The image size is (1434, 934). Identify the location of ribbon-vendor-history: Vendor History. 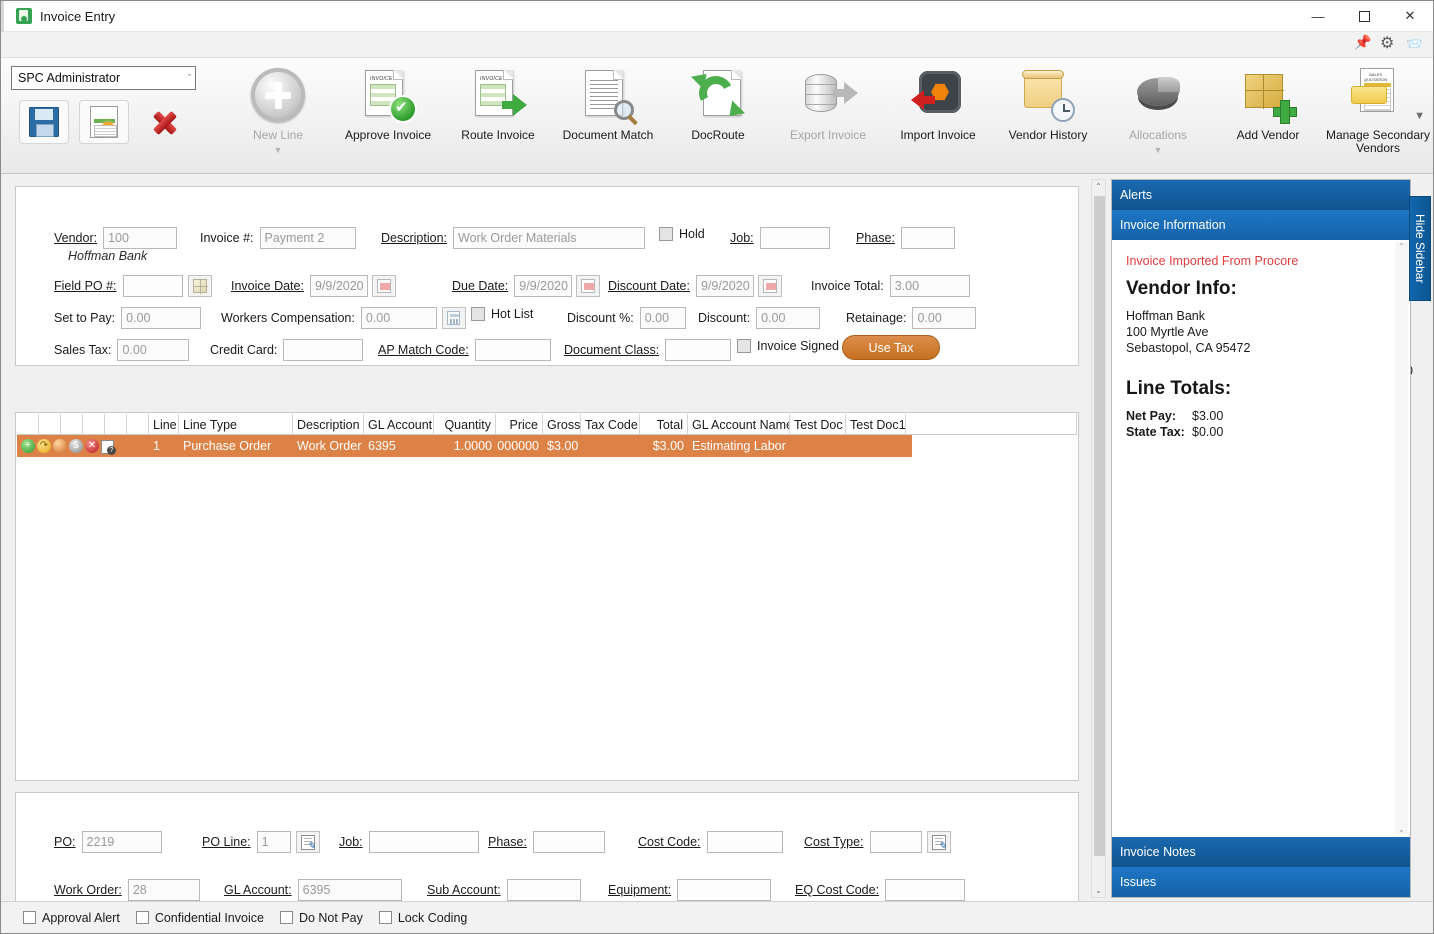
(1048, 116).